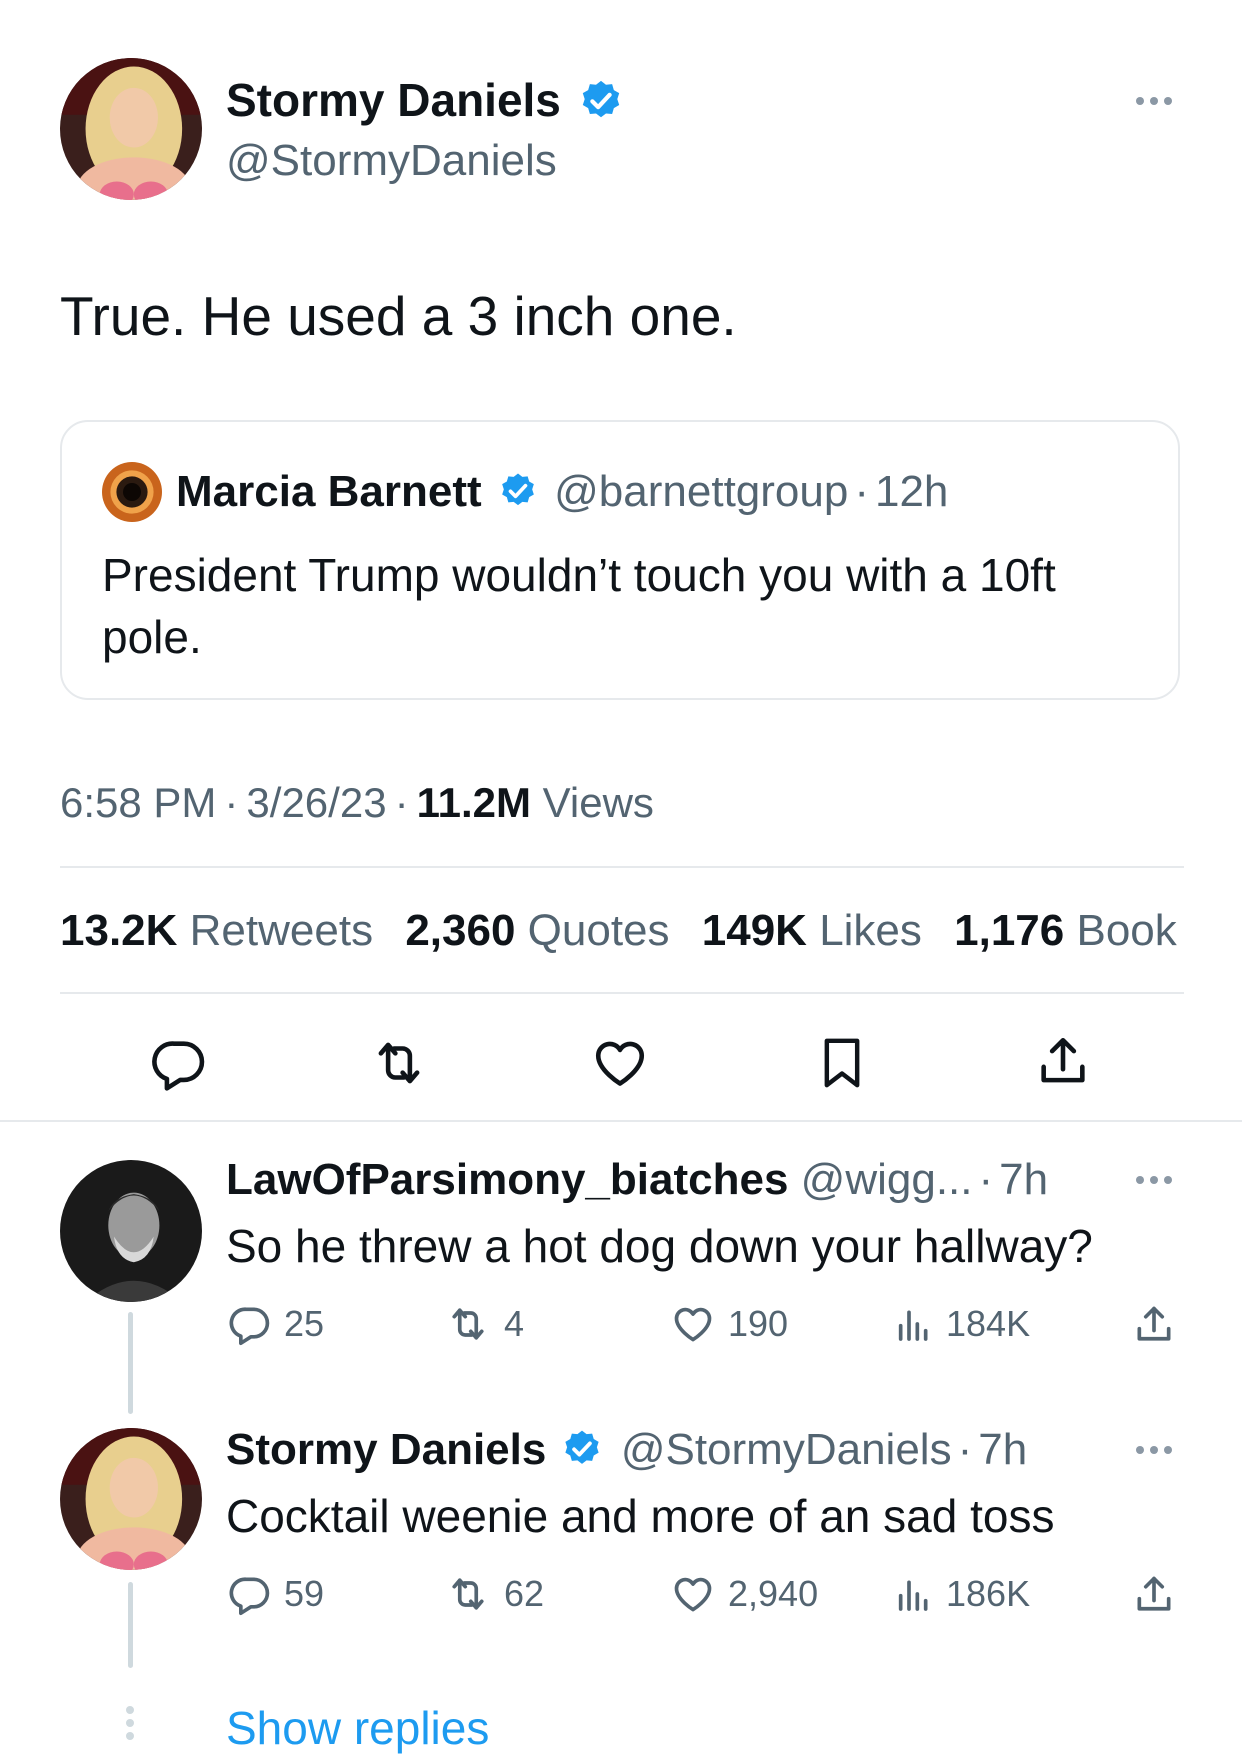 The width and height of the screenshot is (1242, 1762). What do you see at coordinates (138, 802) in the screenshot?
I see `tweet-time: 6:58 PM` at bounding box center [138, 802].